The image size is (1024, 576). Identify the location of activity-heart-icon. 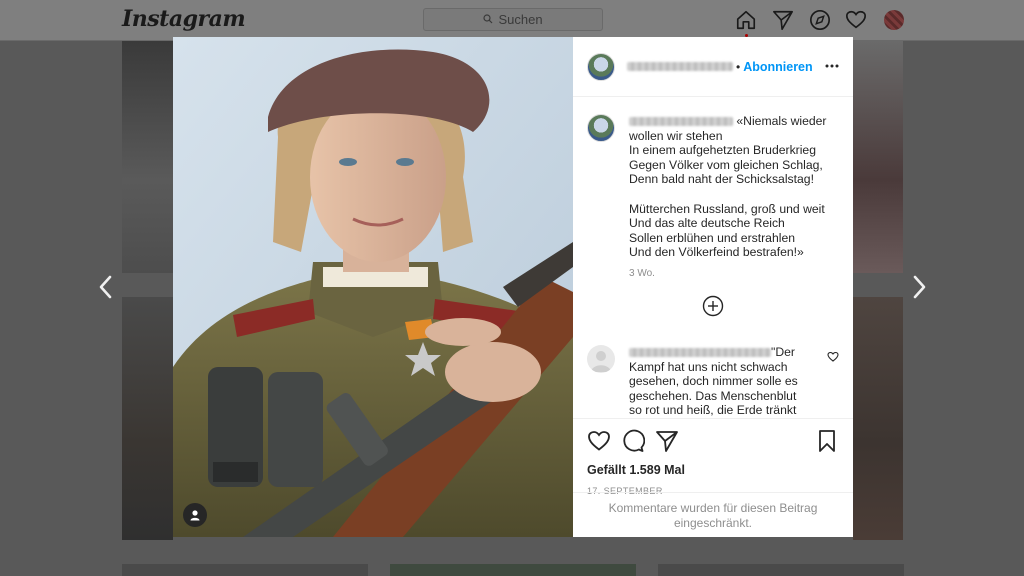
(856, 20).